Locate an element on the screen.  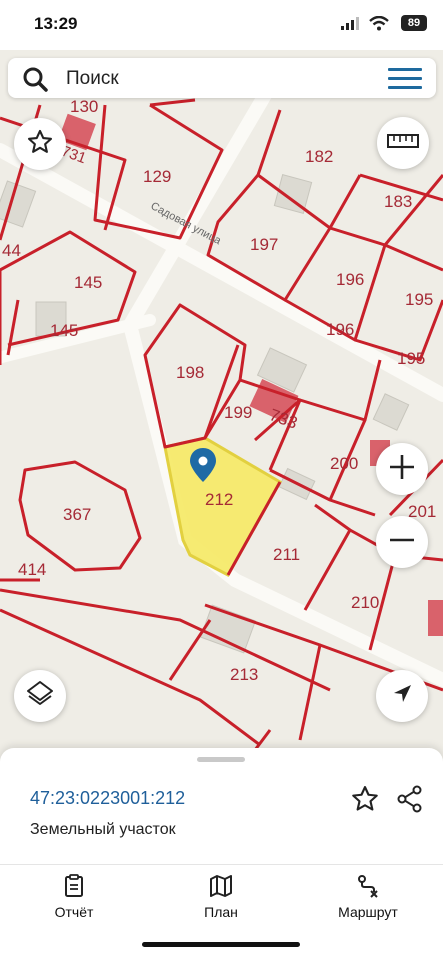
search-bar: Поиск is located at coordinates (222, 78).